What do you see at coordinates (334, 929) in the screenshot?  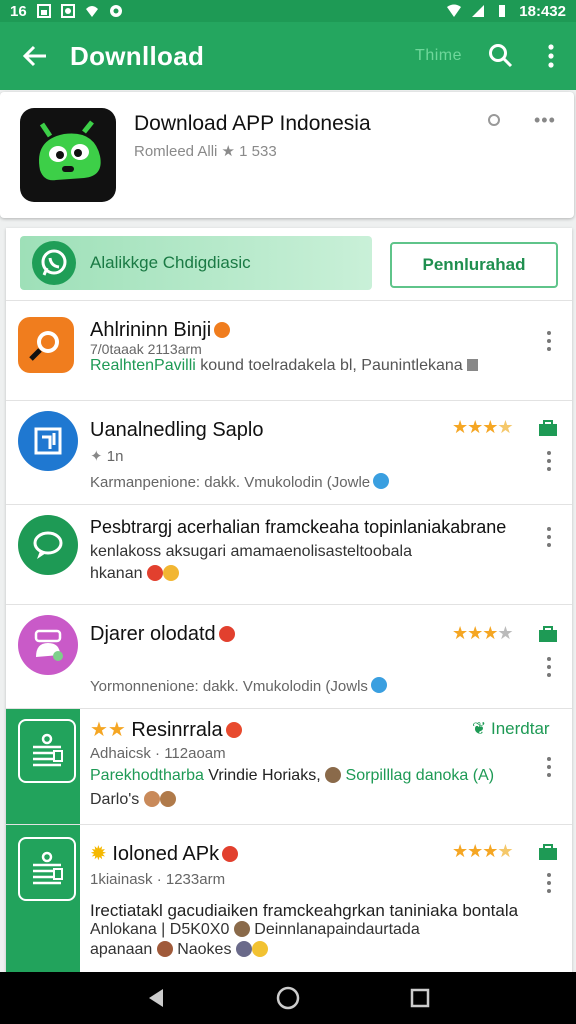 I see `item-extra-2: Deinnlanapaindaurtada` at bounding box center [334, 929].